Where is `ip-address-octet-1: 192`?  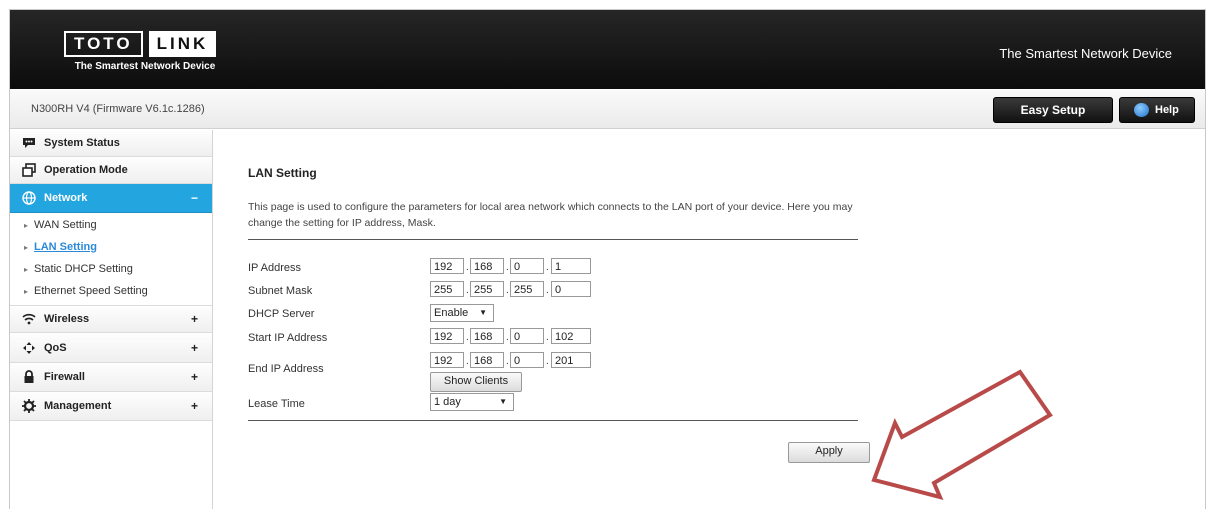
ip-address-octet-1: 192 is located at coordinates (447, 266).